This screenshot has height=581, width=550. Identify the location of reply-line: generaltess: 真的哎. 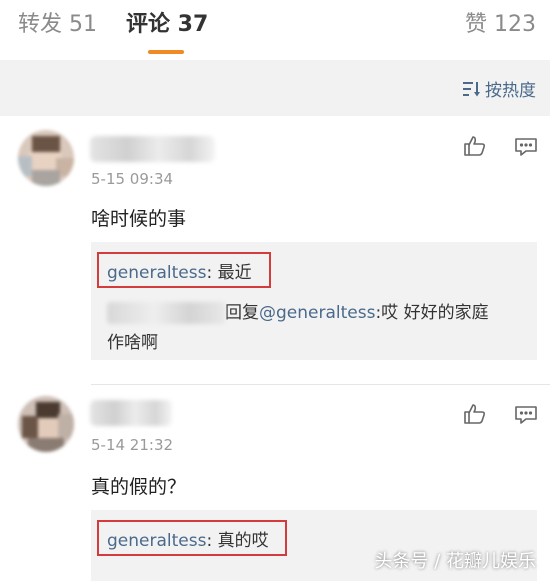
(188, 538).